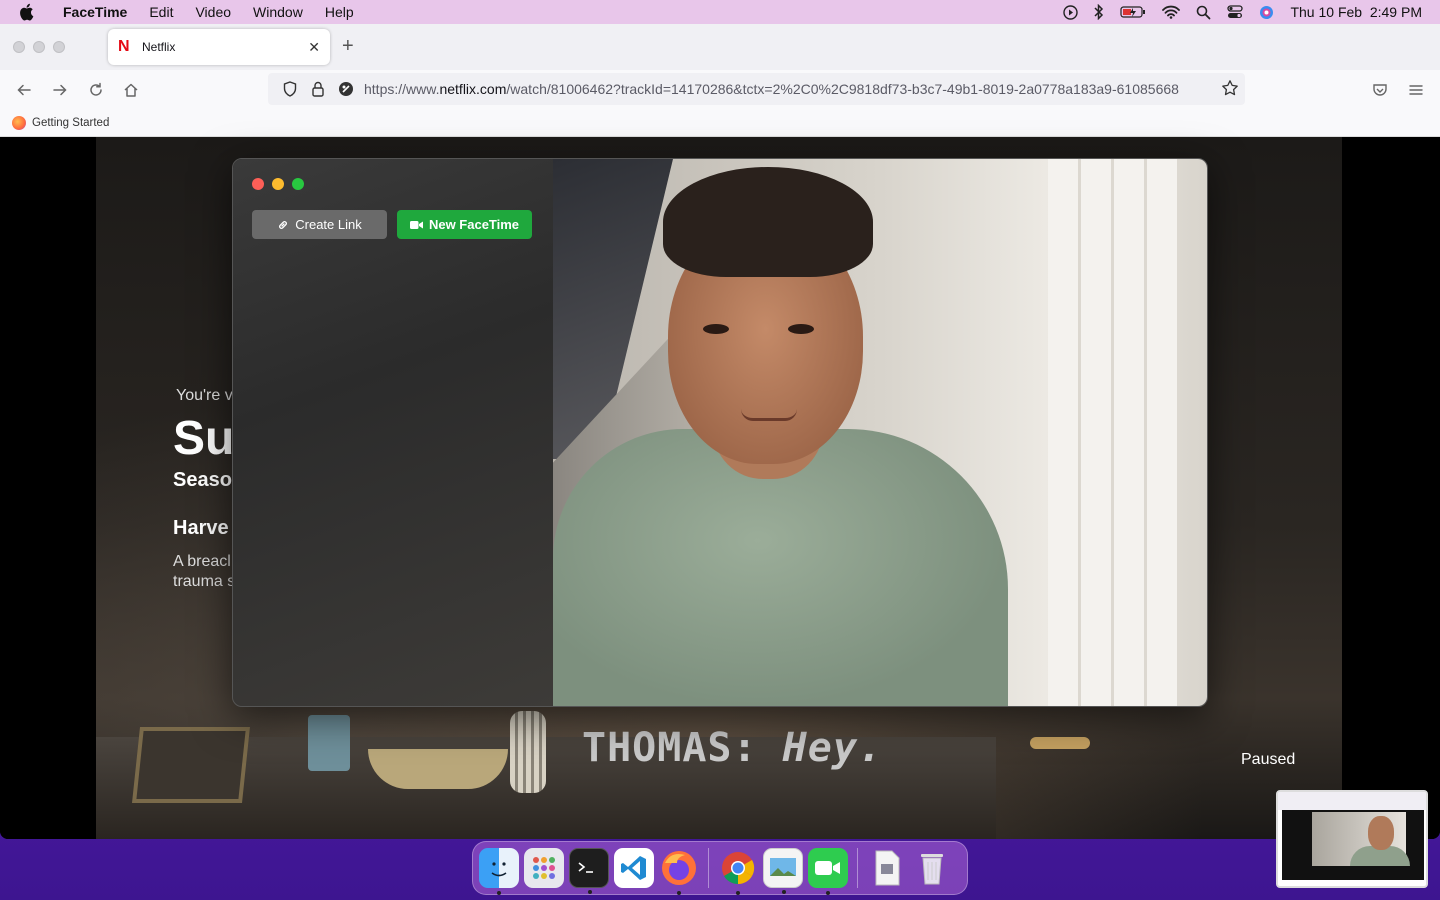  I want to click on minimize-window-button, so click(39, 47).